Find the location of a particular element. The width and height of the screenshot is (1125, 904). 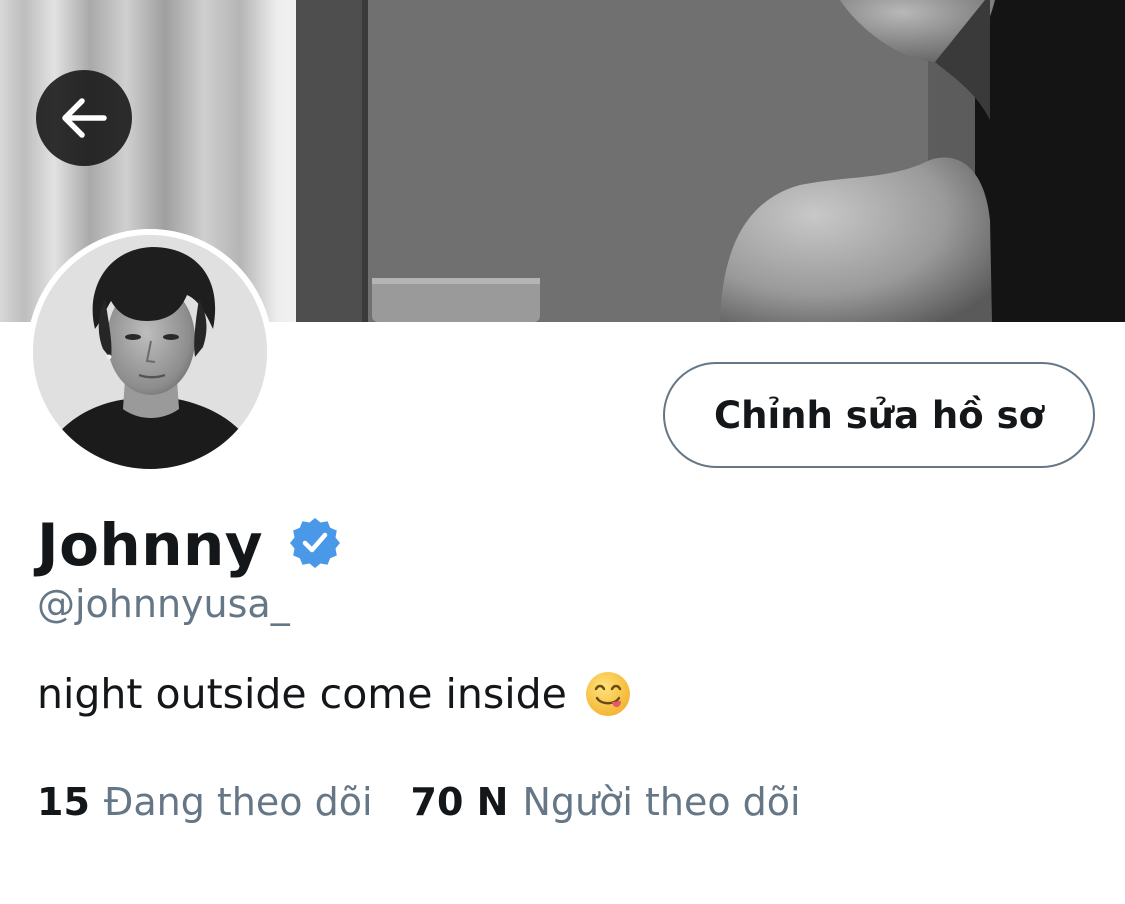

face-savoring-food-emoji-icon is located at coordinates (607, 694).